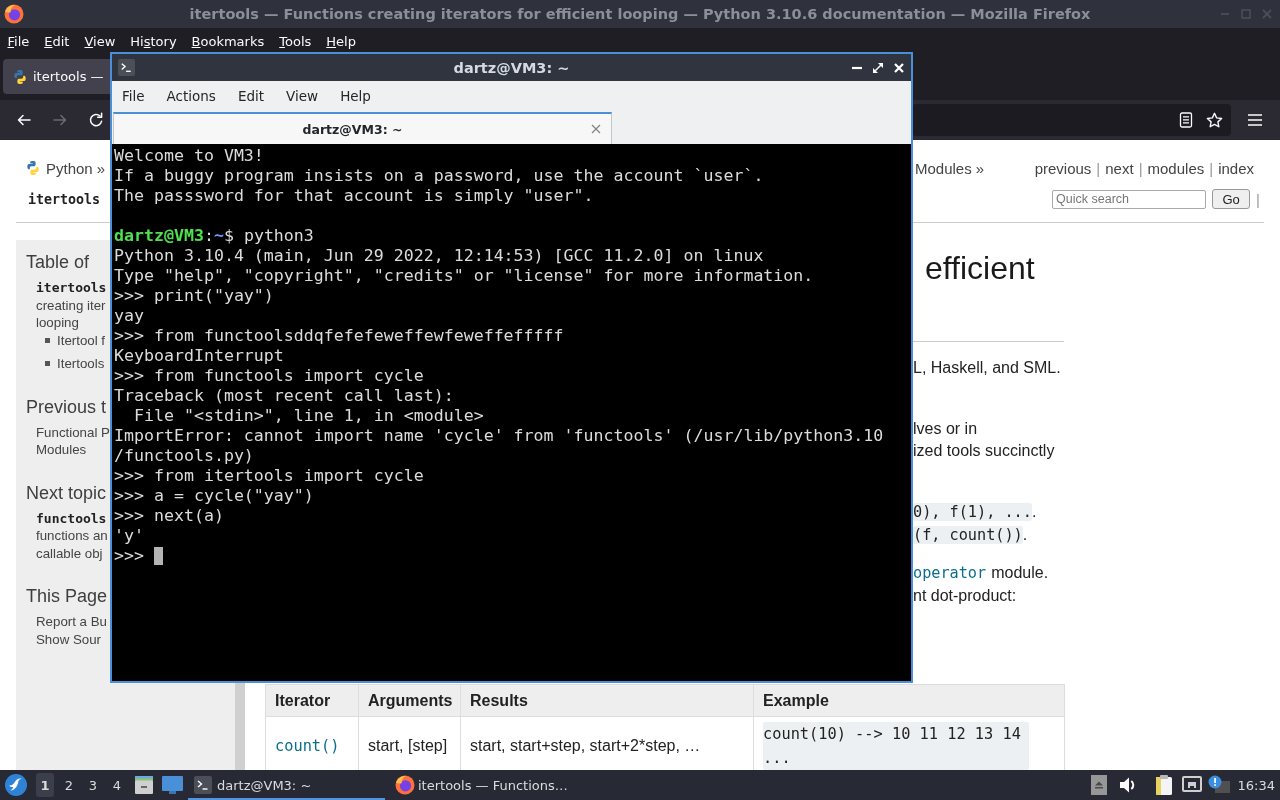 This screenshot has height=800, width=1280. Describe the element at coordinates (980, 268) in the screenshot. I see `page-heading: efficient` at that location.